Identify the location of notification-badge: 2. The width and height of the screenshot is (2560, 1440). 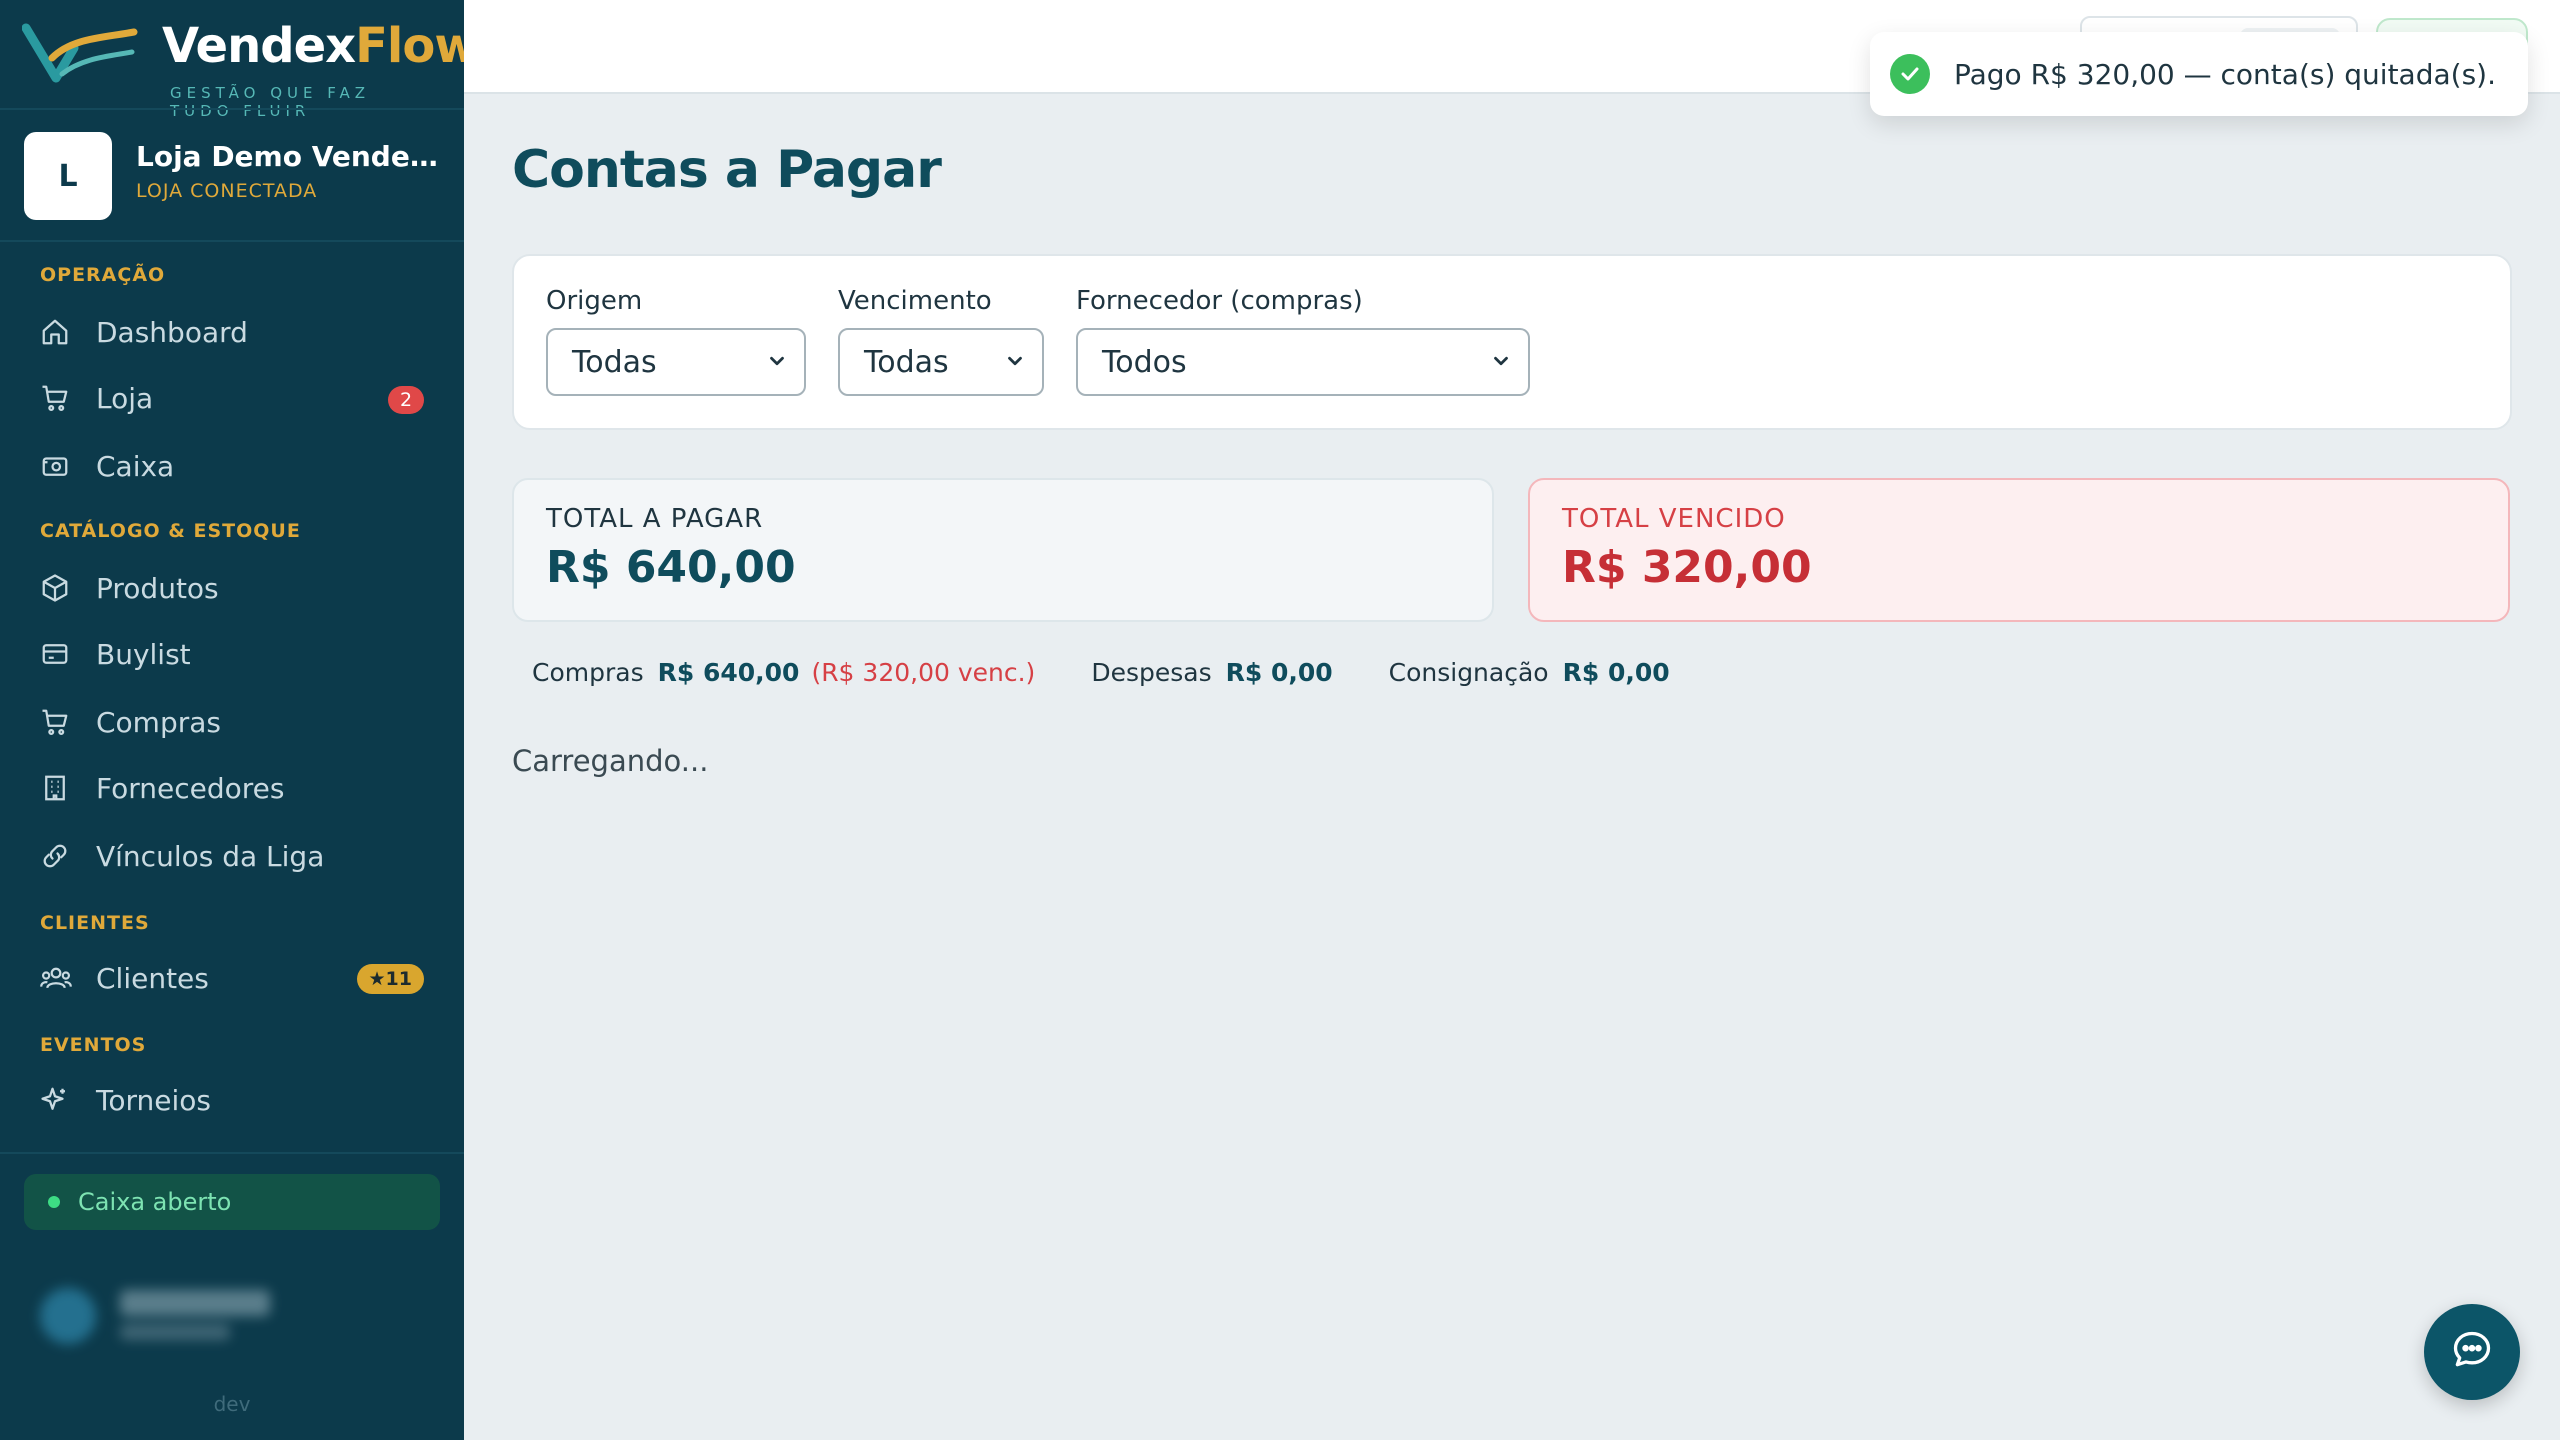
(406, 400).